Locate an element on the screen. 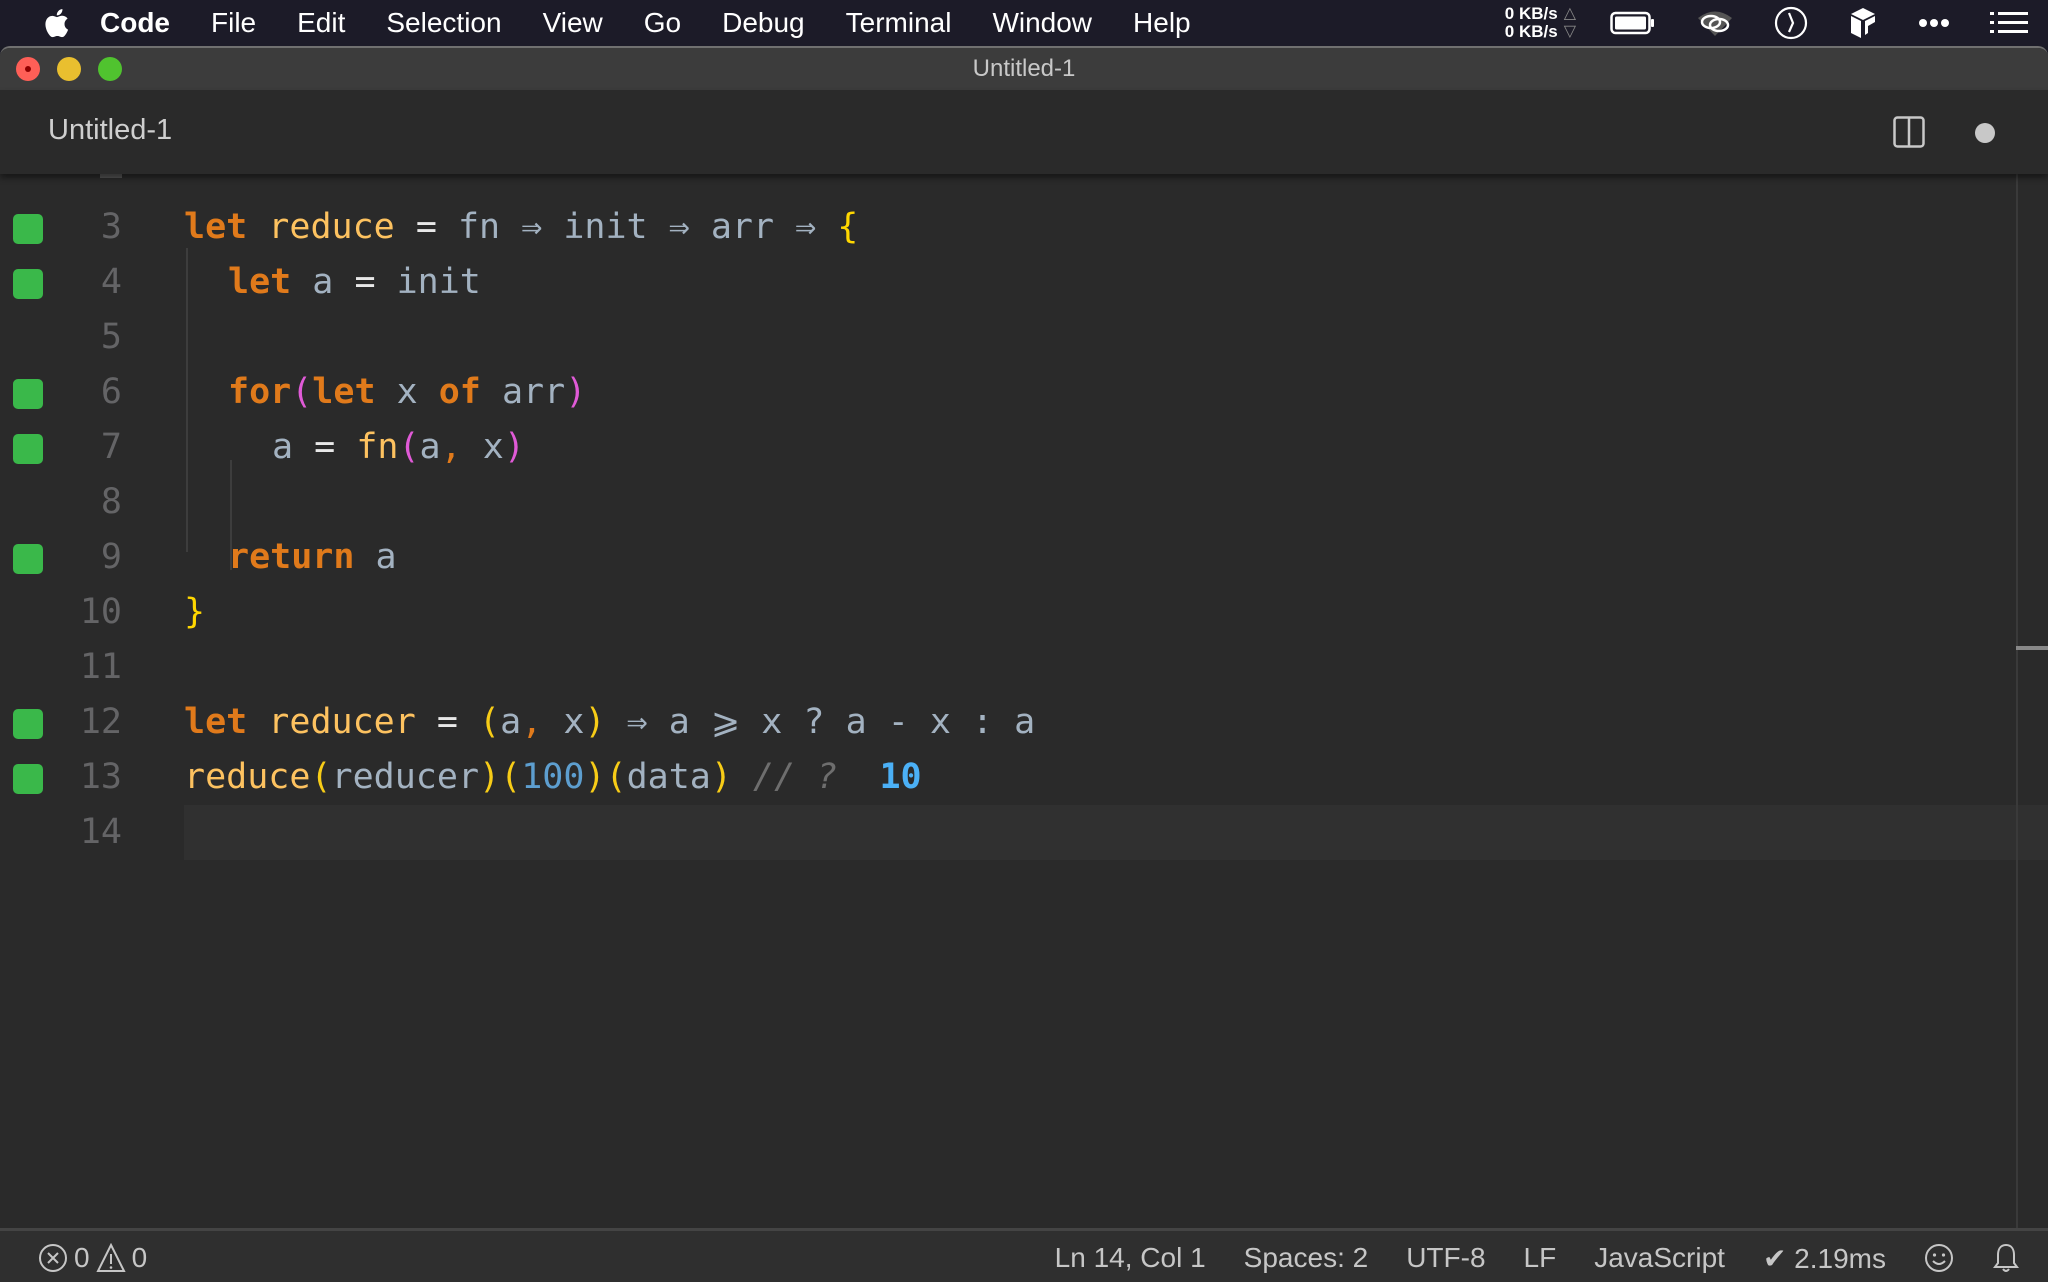 The image size is (2048, 1282). code-text: let a = init is located at coordinates (354, 282).